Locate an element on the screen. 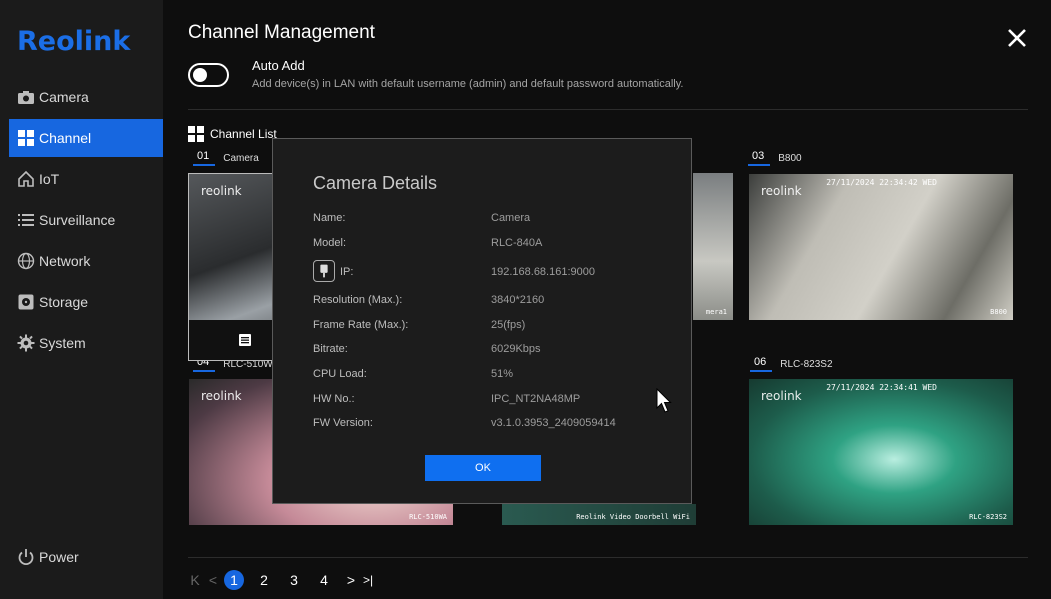  sidebar-item-camera: Camera is located at coordinates (86, 97).